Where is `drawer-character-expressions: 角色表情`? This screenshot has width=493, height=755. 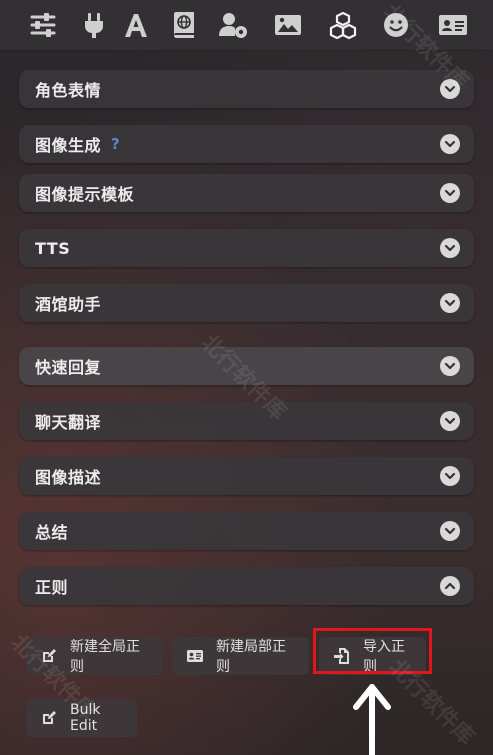 drawer-character-expressions: 角色表情 is located at coordinates (246, 89).